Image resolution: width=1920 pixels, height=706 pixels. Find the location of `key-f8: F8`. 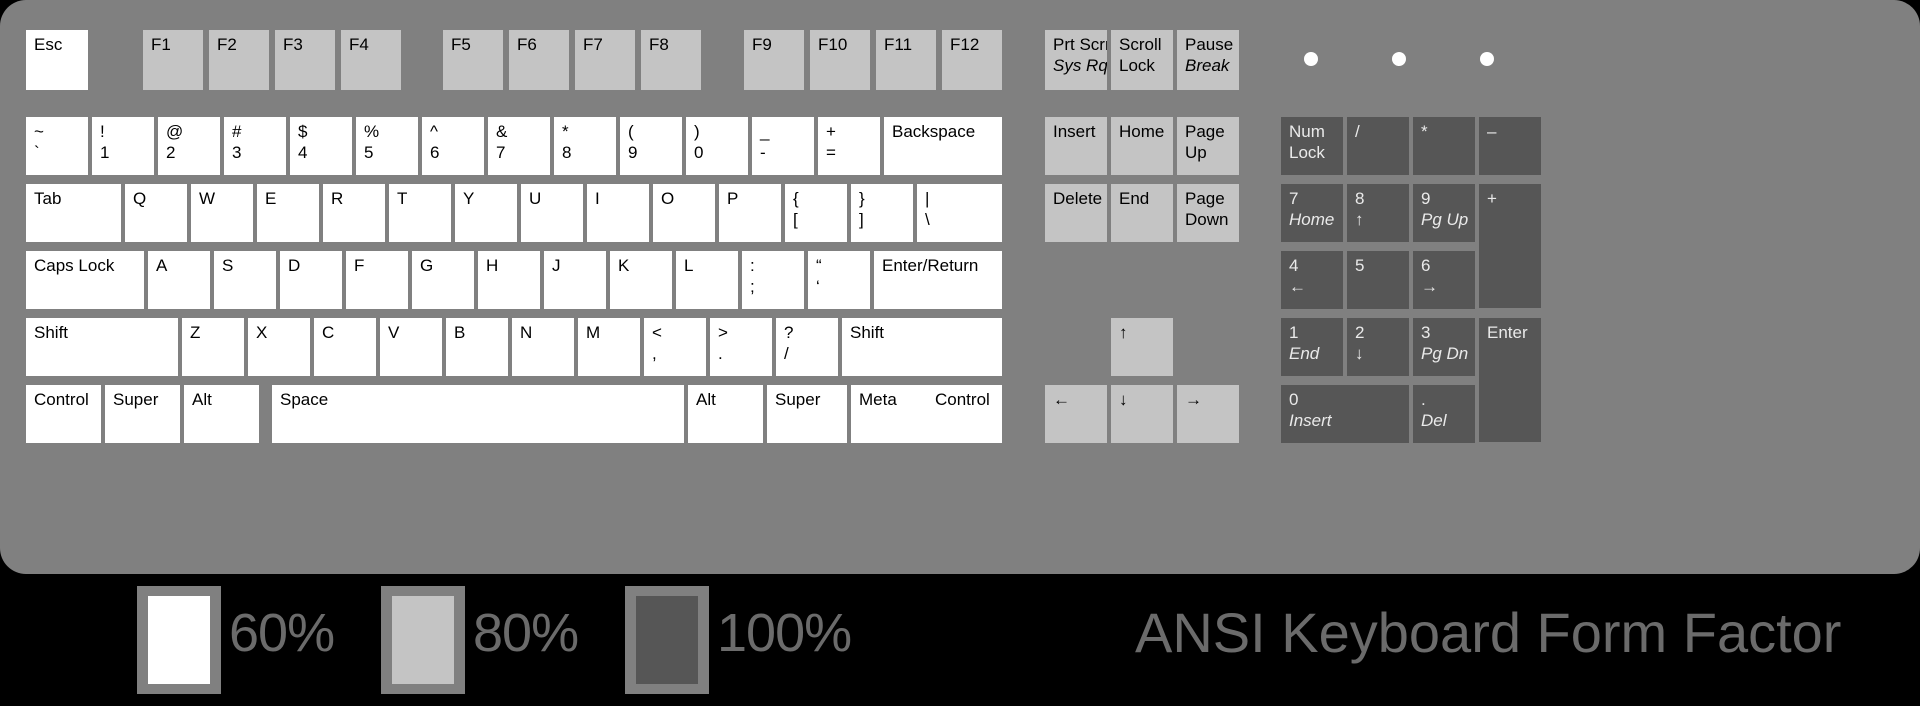

key-f8: F8 is located at coordinates (671, 60).